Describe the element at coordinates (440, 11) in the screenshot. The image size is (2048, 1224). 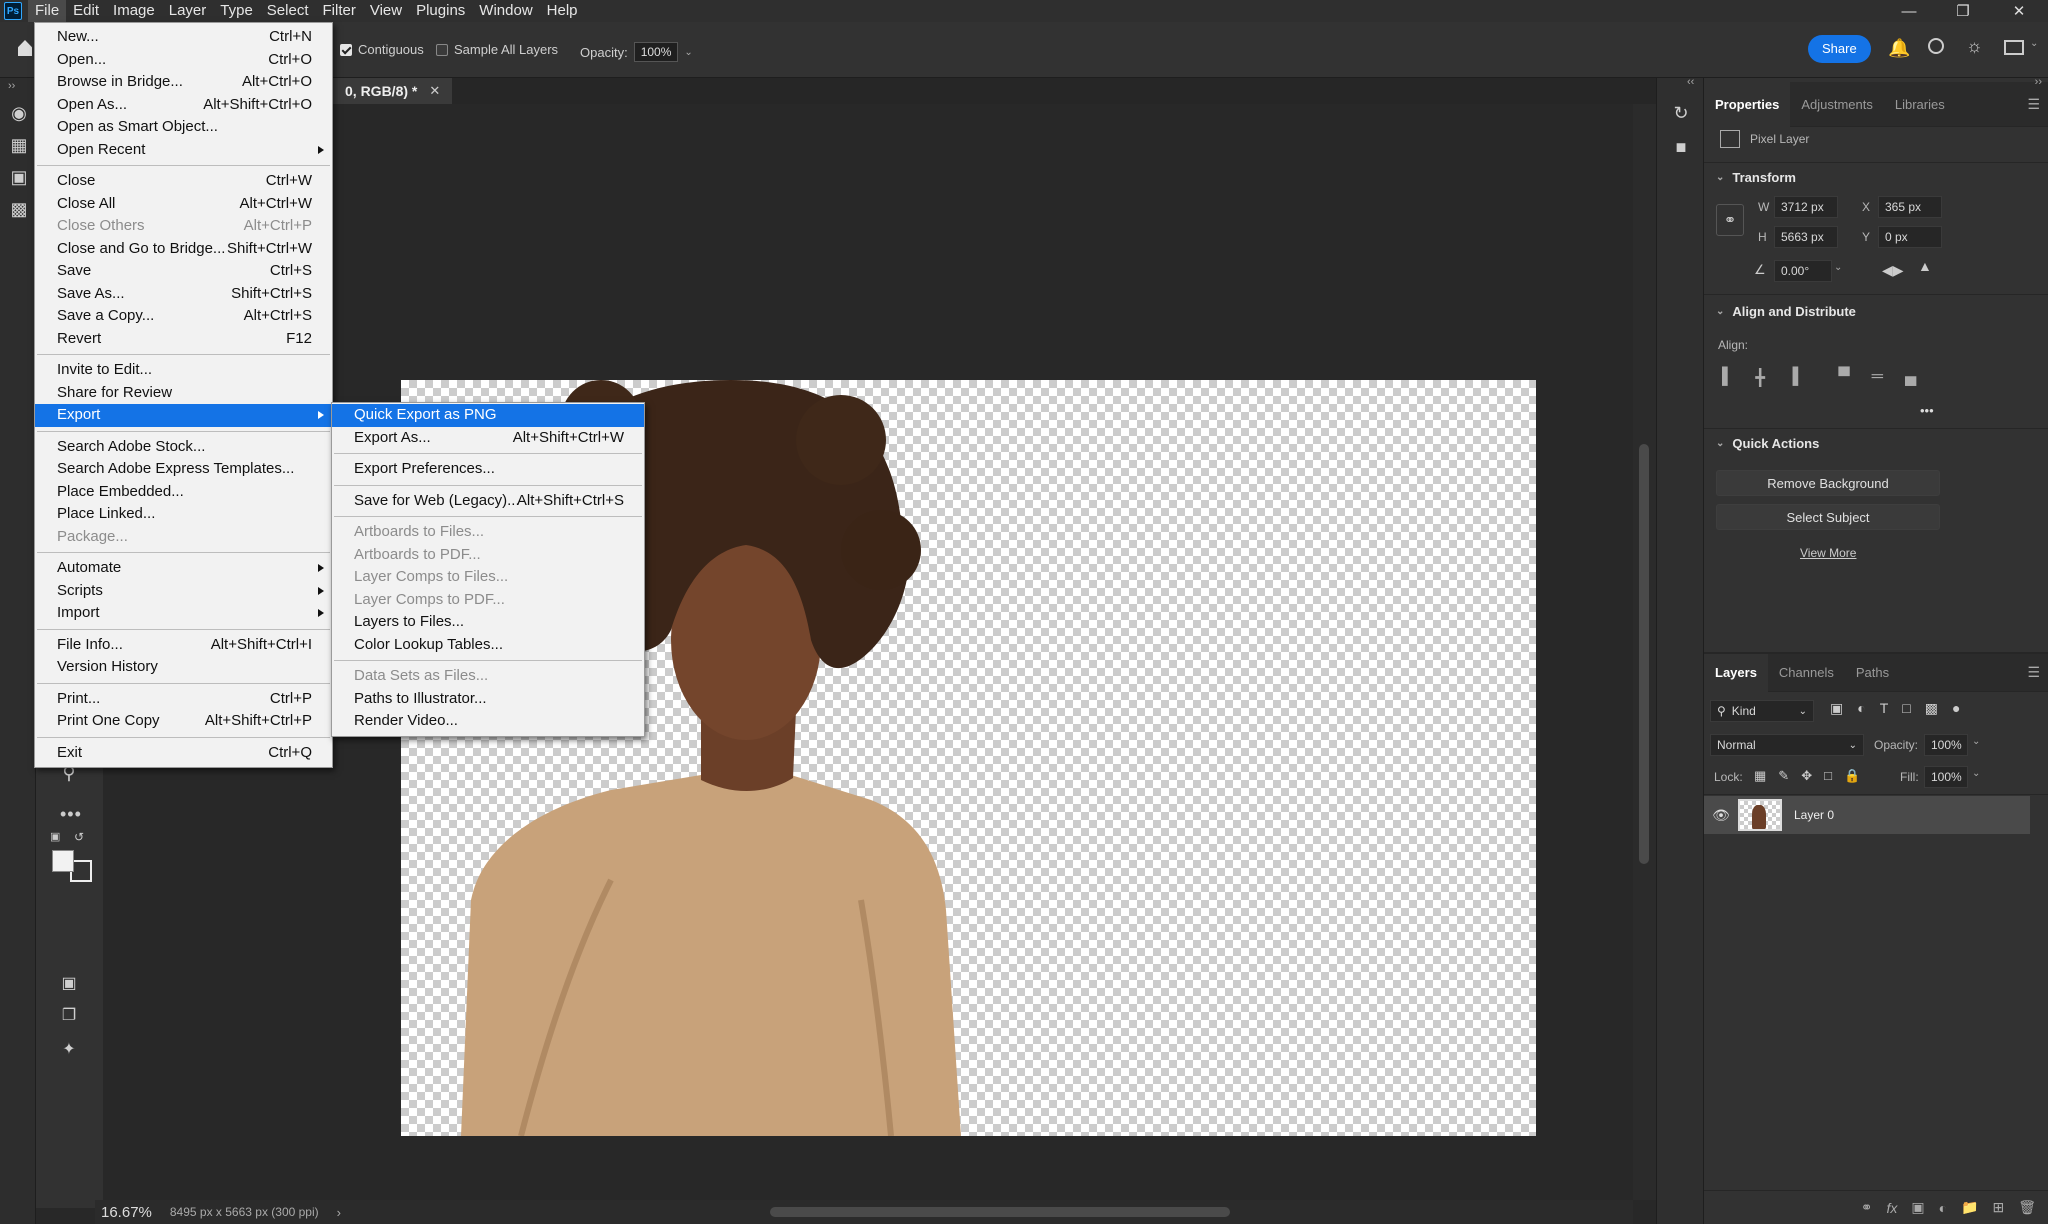
I see `menu-plugins: Plugins` at that location.